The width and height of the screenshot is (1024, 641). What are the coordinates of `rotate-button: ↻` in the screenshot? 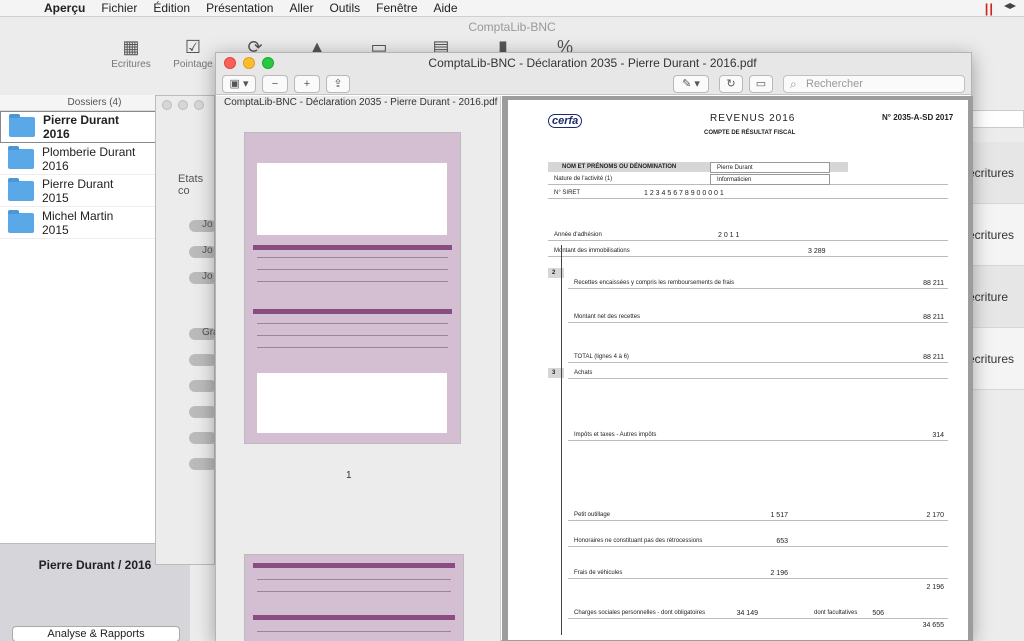 It's located at (731, 83).